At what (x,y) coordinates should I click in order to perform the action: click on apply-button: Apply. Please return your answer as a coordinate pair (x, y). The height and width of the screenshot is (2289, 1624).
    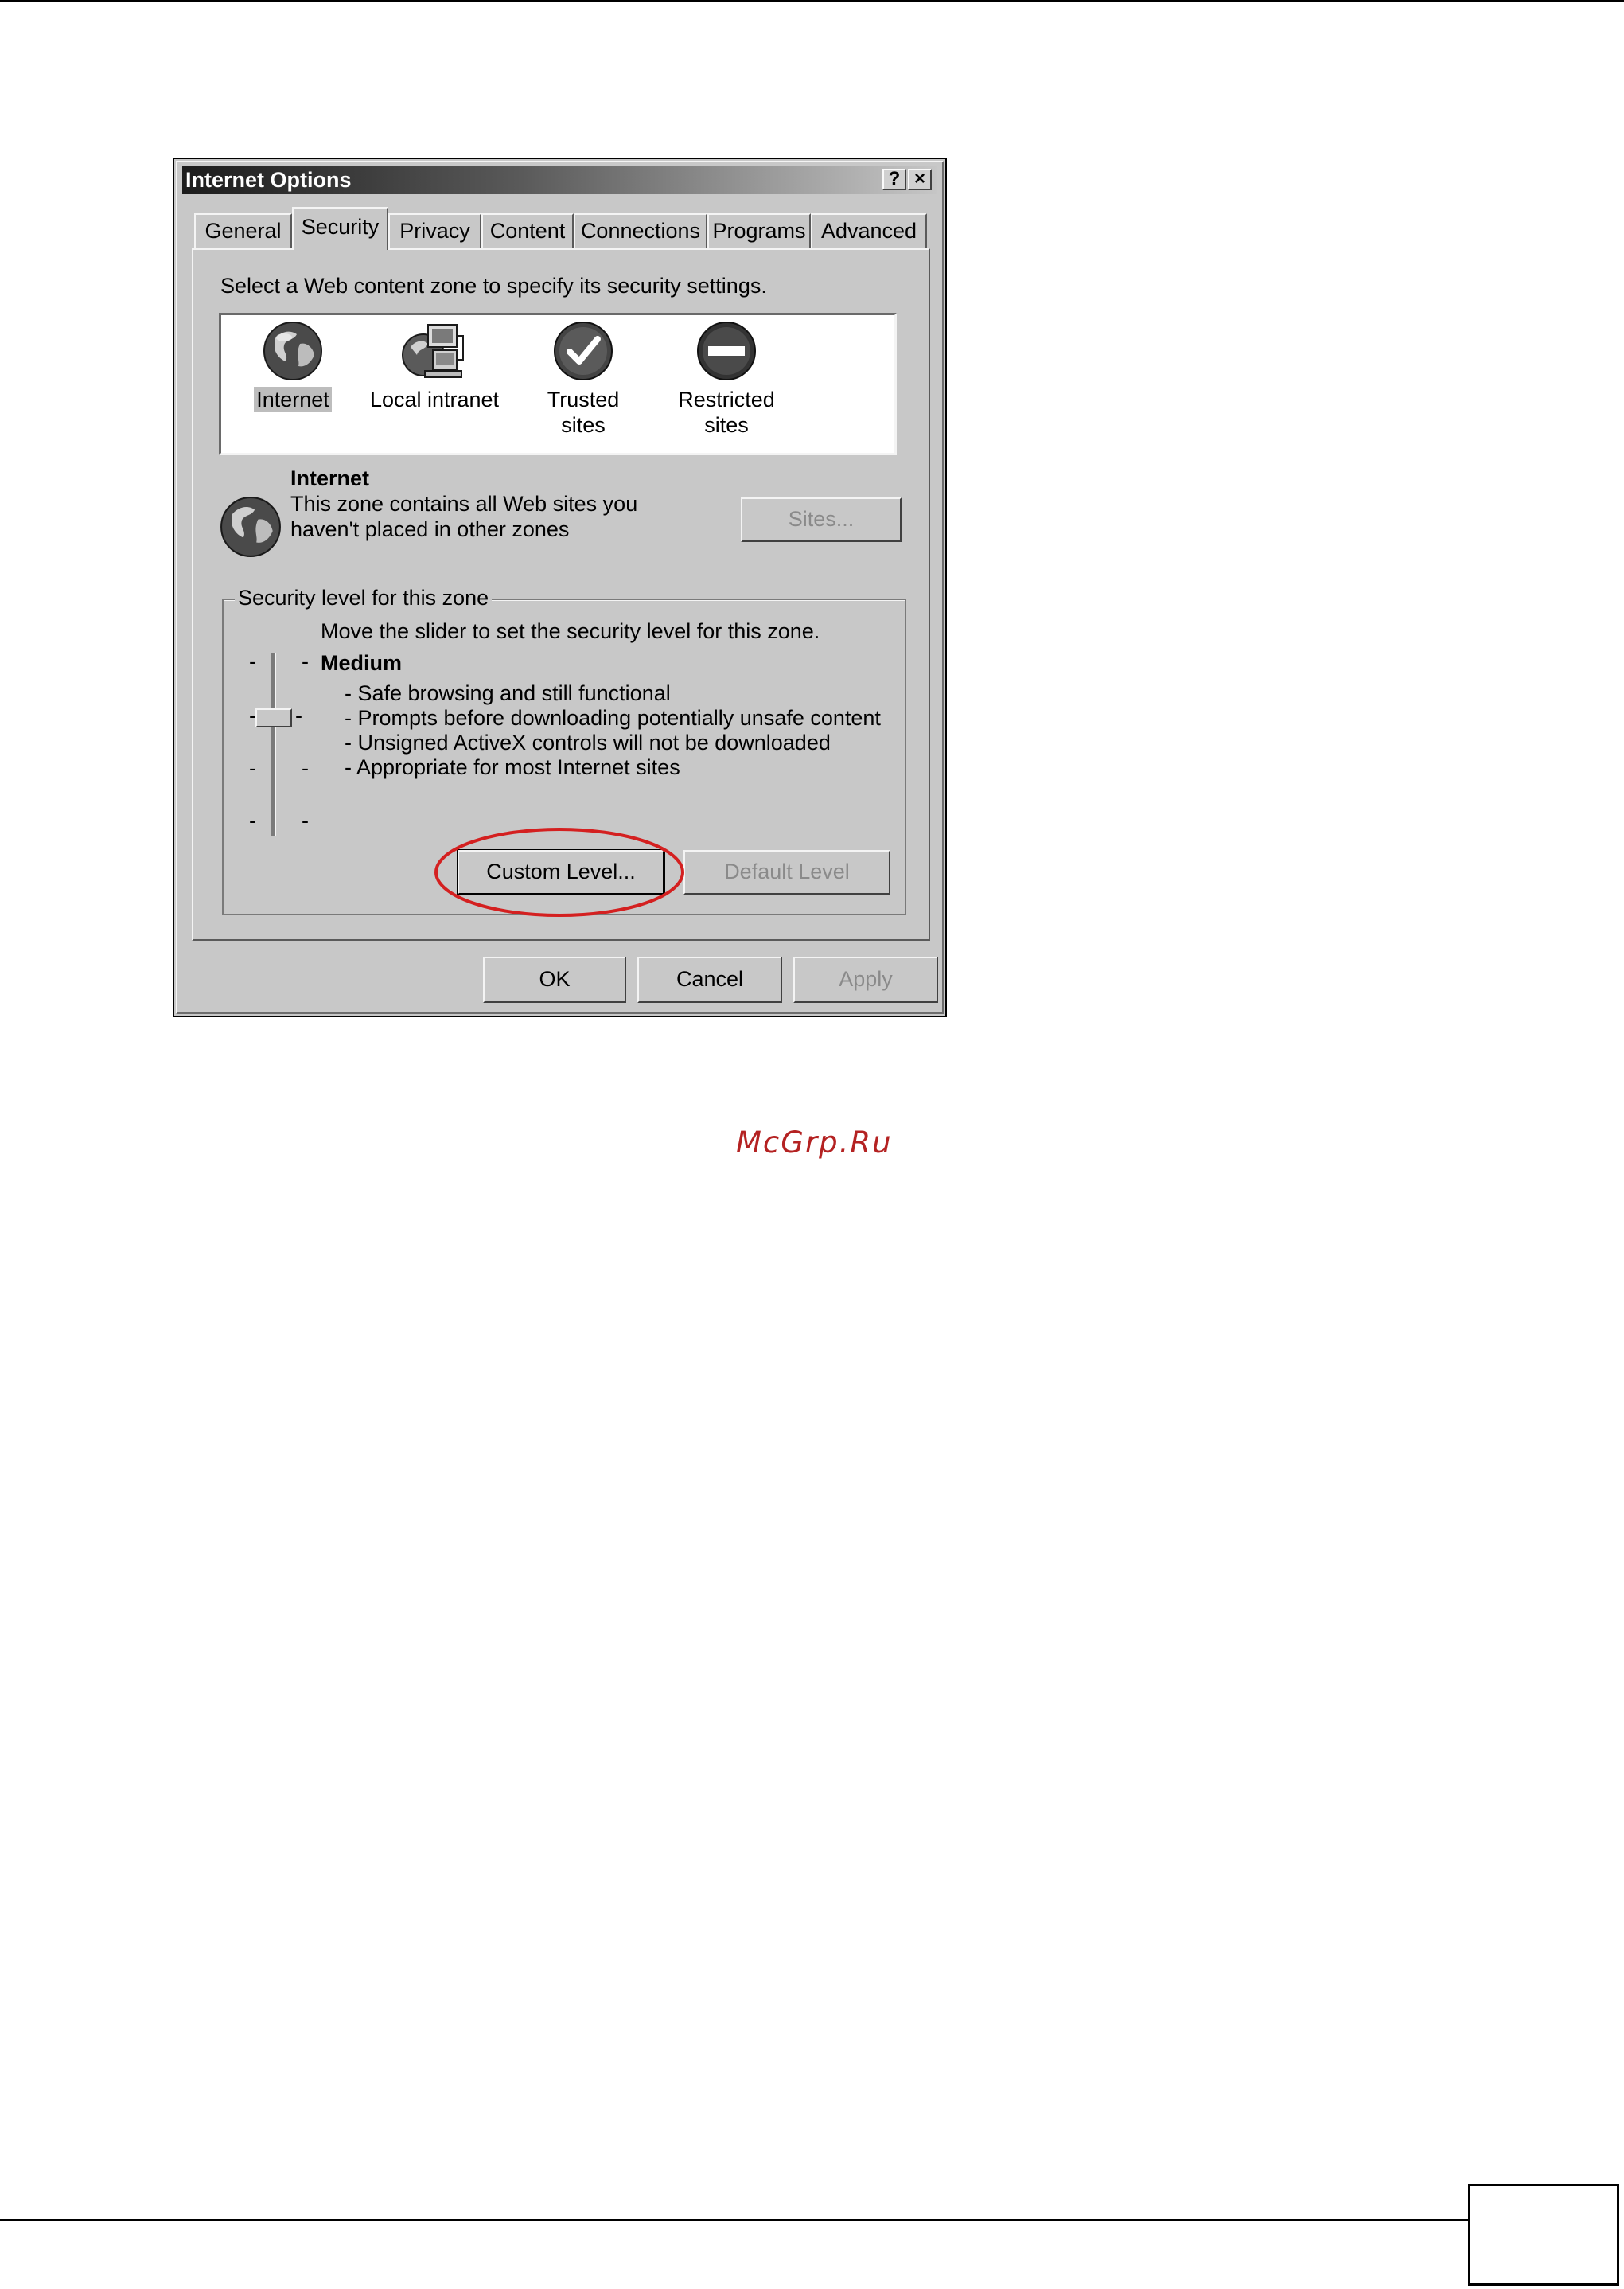
    Looking at the image, I should click on (865, 980).